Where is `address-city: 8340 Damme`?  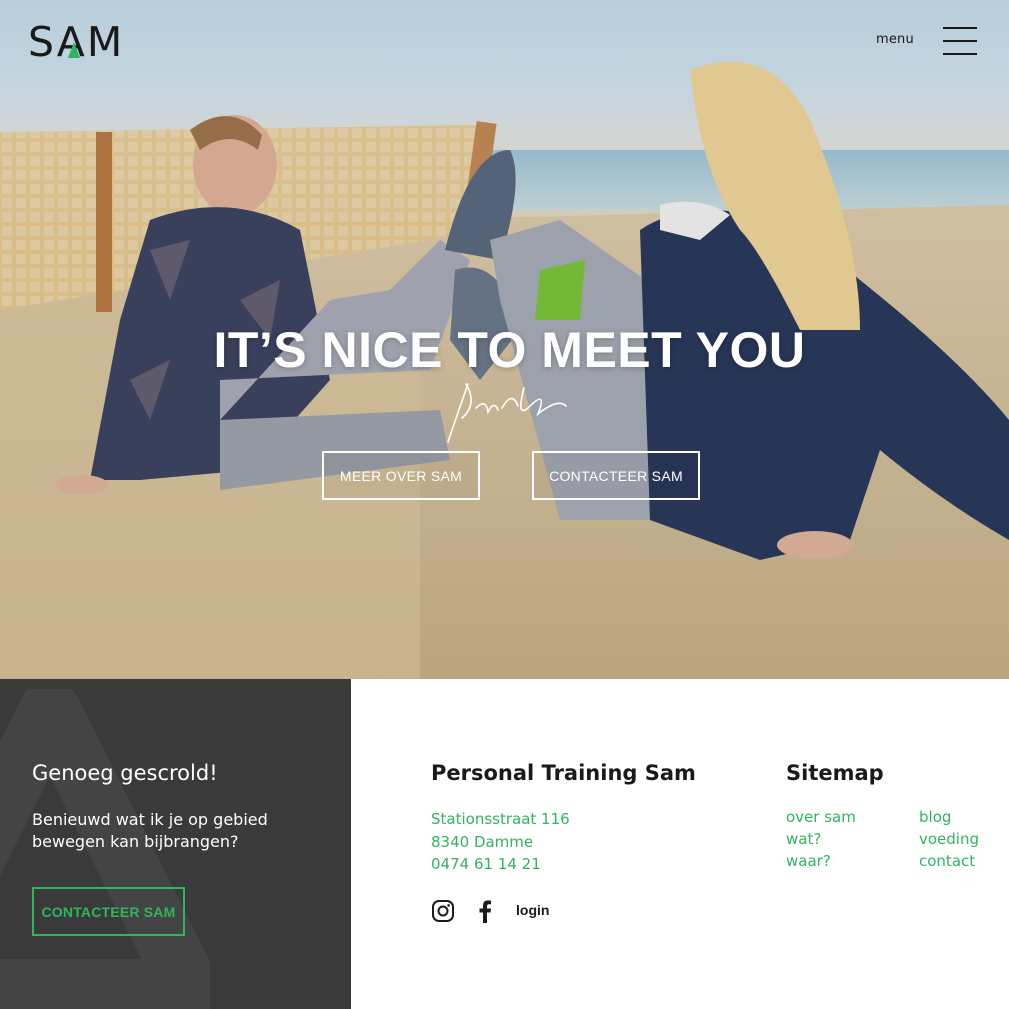
address-city: 8340 Damme is located at coordinates (500, 842).